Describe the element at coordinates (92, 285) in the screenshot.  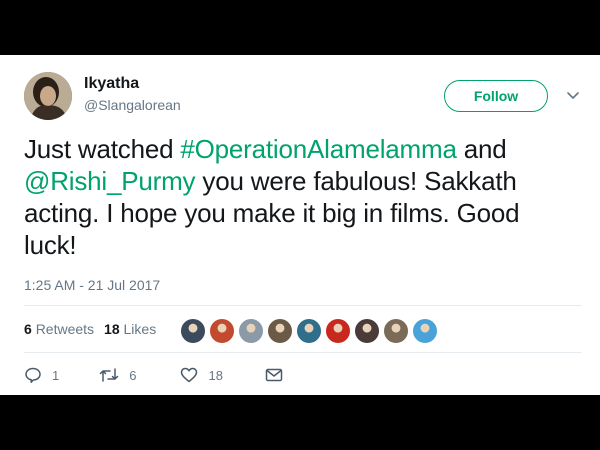
I see `tweet-timestamp: 1:25 AM - 21 Jul 2017` at that location.